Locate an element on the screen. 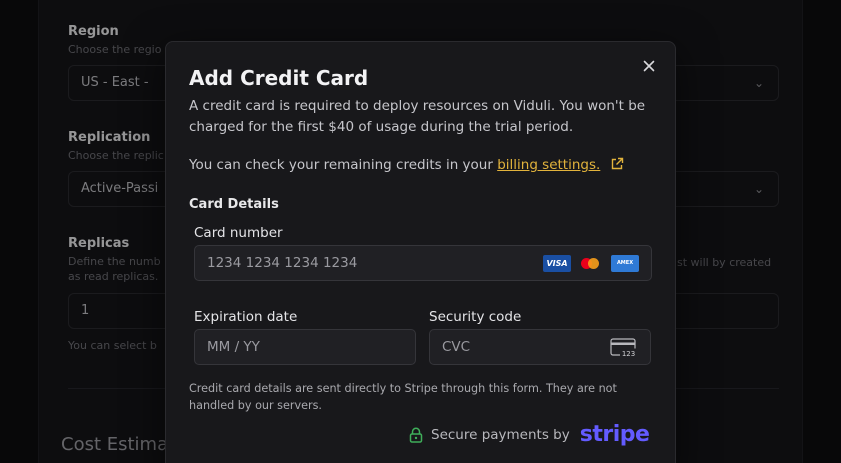 The image size is (841, 463). secure-payments: Secure payments by stripe is located at coordinates (529, 434).